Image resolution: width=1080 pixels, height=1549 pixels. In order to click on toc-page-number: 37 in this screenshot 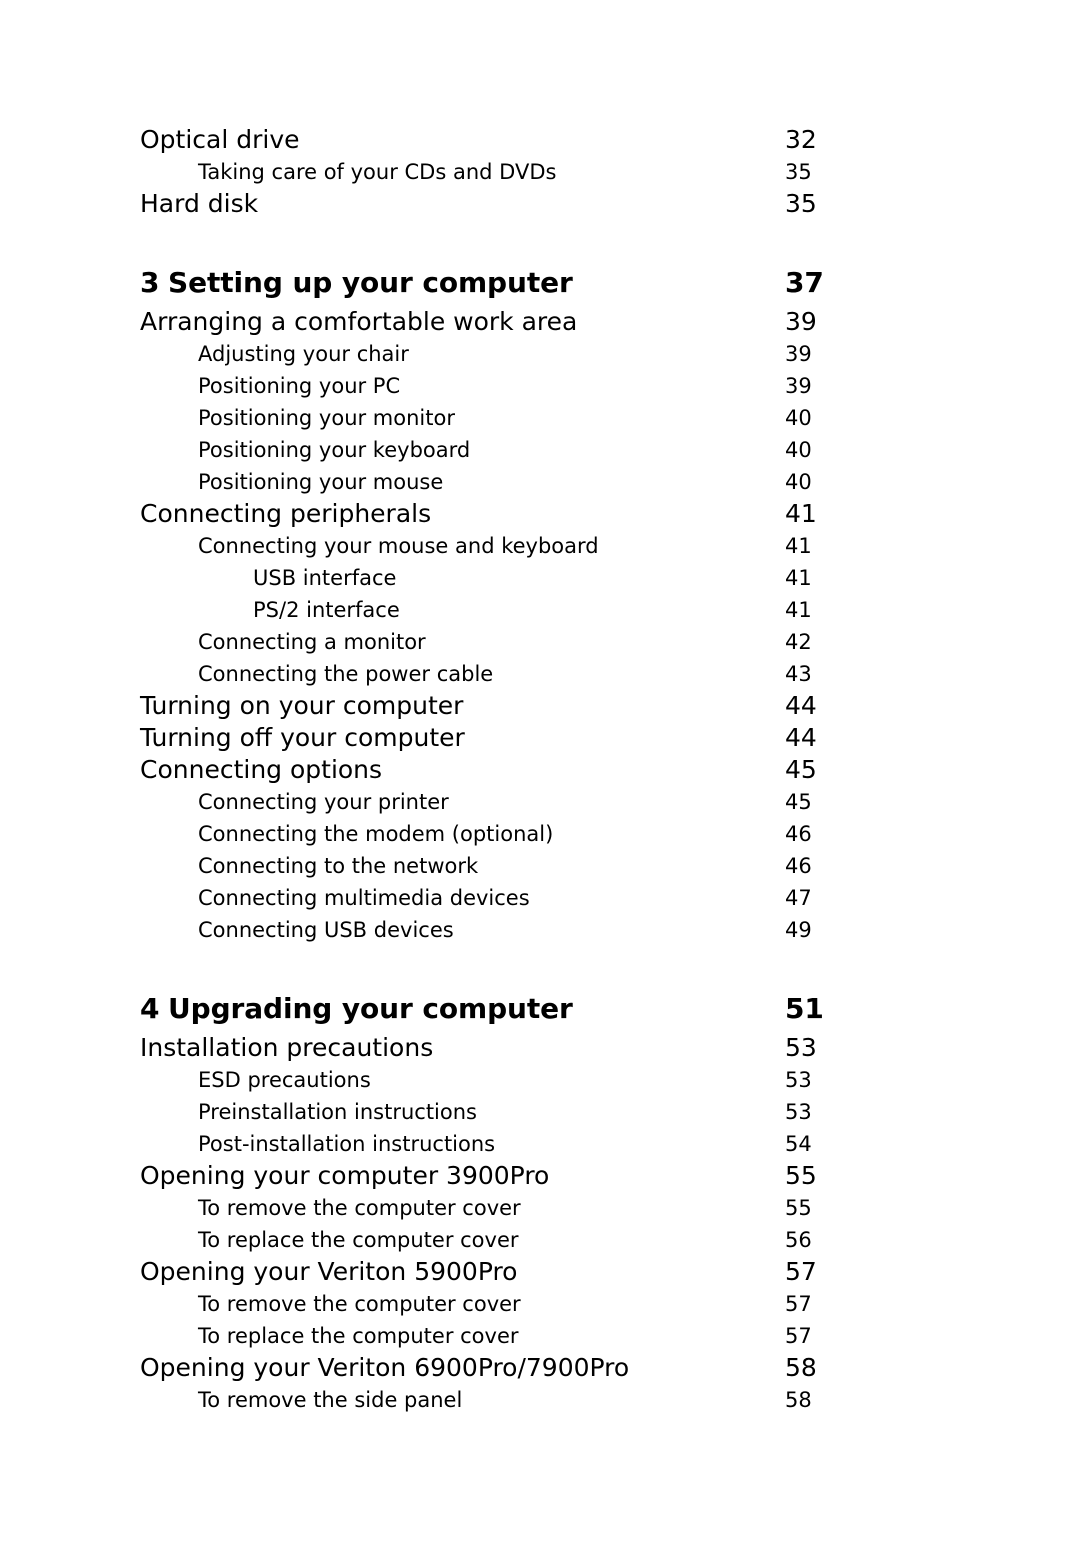, I will do `click(804, 282)`.